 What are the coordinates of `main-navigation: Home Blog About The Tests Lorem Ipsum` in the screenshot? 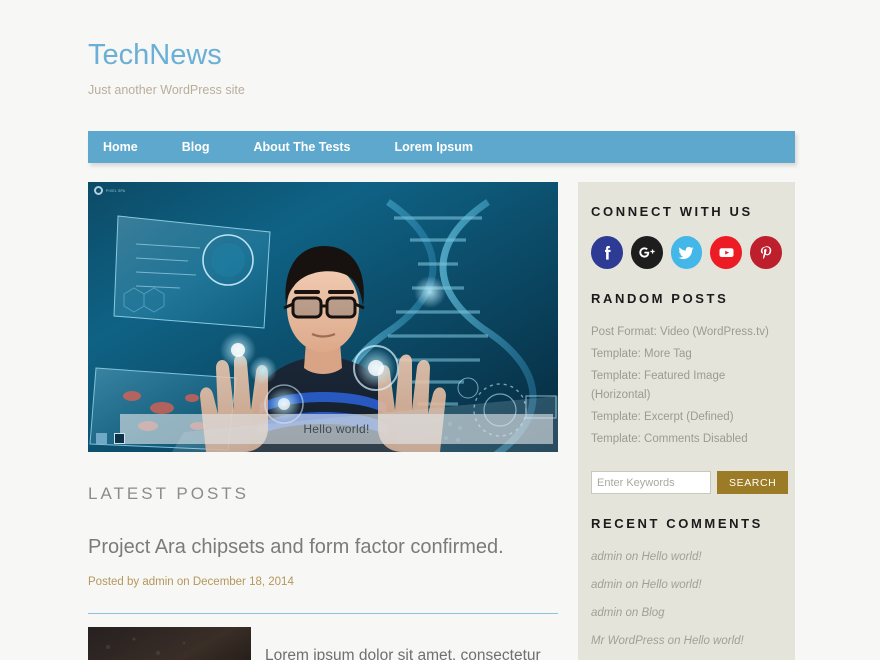 It's located at (441, 147).